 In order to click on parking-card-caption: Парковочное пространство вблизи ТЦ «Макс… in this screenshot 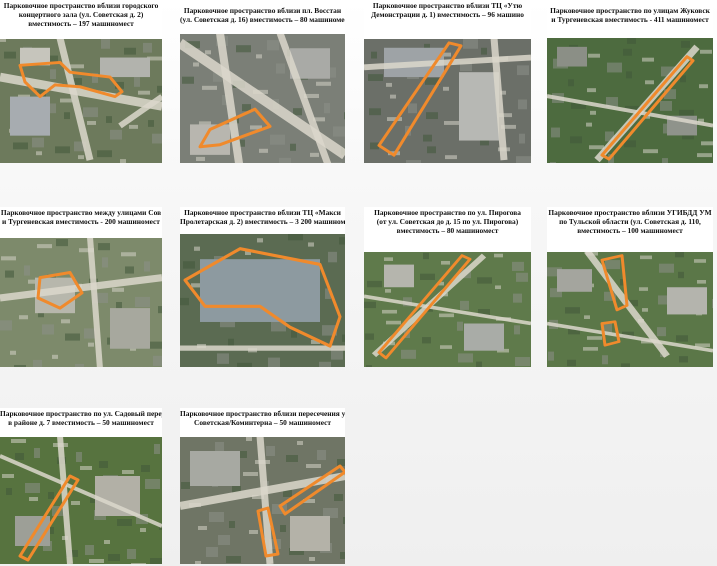, I will do `click(262, 220)`.